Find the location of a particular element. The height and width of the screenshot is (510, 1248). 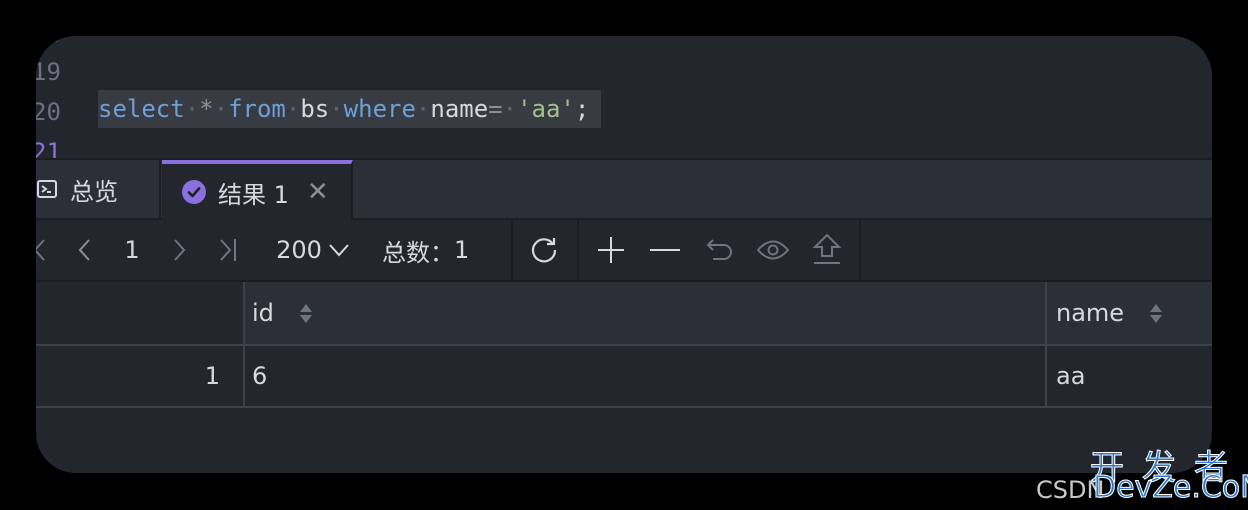

column-title: name is located at coordinates (1090, 313).